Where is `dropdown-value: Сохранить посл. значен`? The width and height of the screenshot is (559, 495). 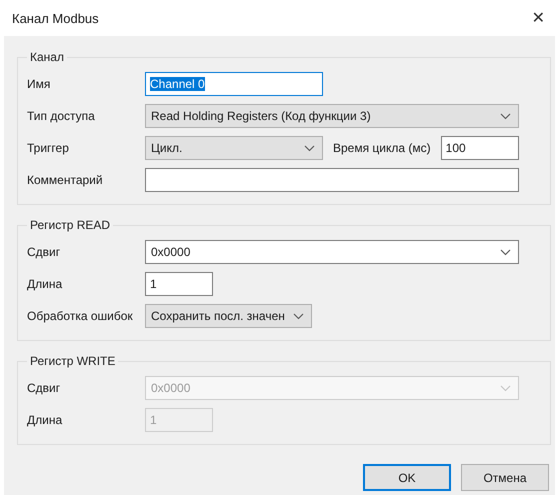
dropdown-value: Сохранить посл. значен is located at coordinates (218, 316).